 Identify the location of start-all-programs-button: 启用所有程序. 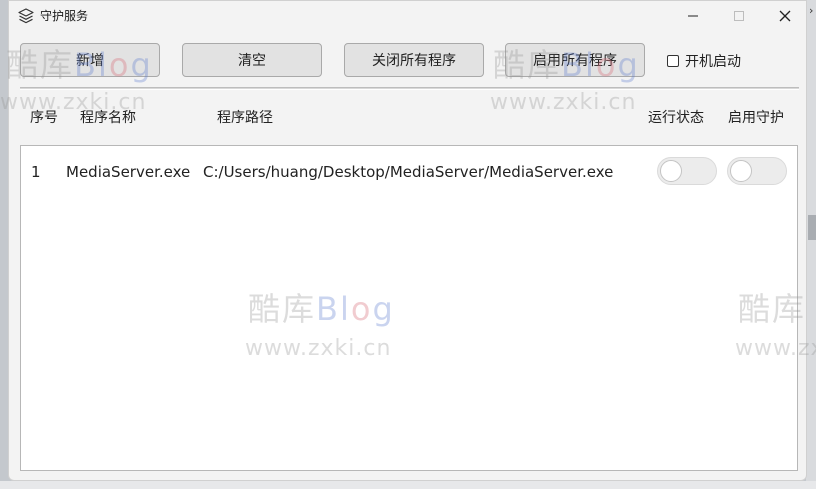
(575, 60).